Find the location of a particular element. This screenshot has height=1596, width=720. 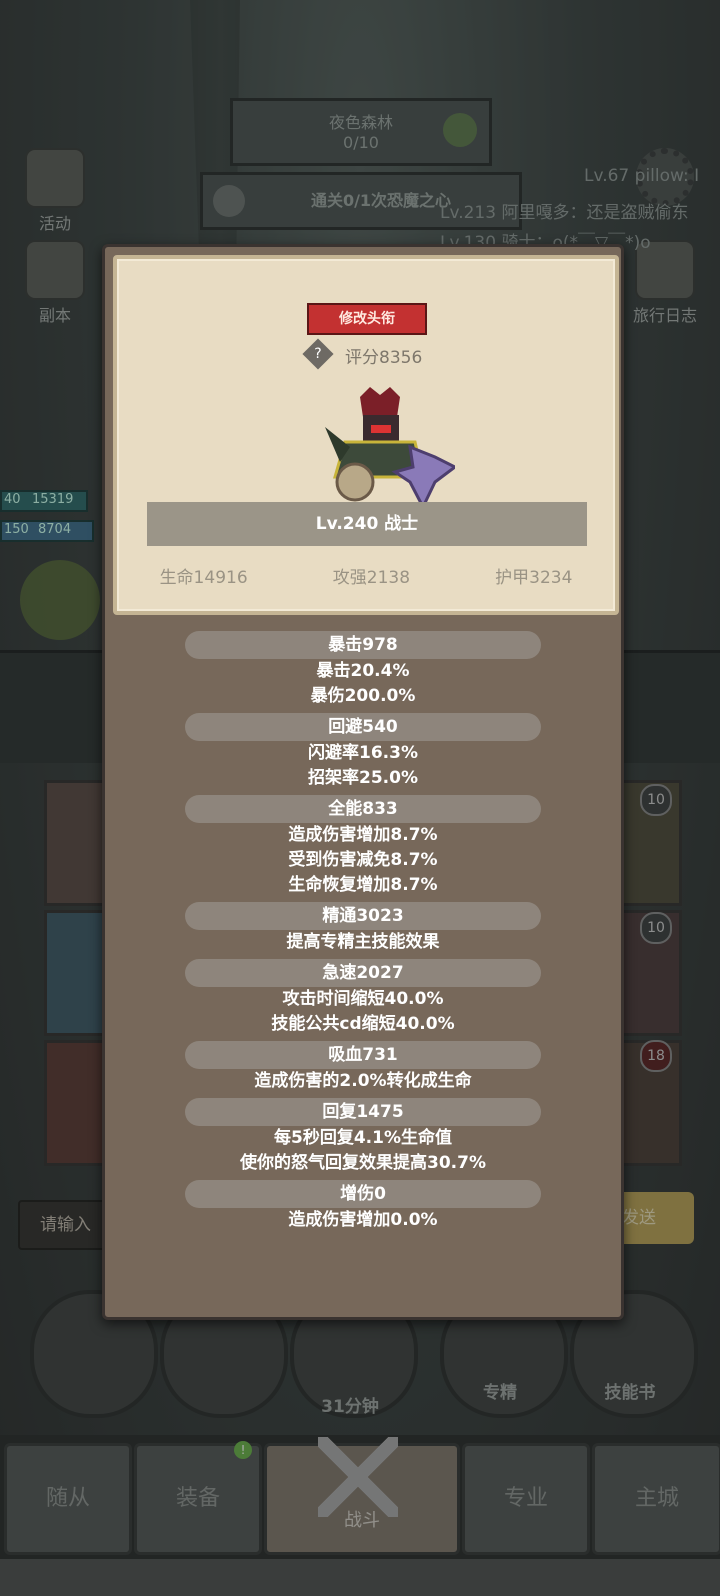

base-stats: 生命14916 攻强2138 护甲3234 is located at coordinates (366, 575).